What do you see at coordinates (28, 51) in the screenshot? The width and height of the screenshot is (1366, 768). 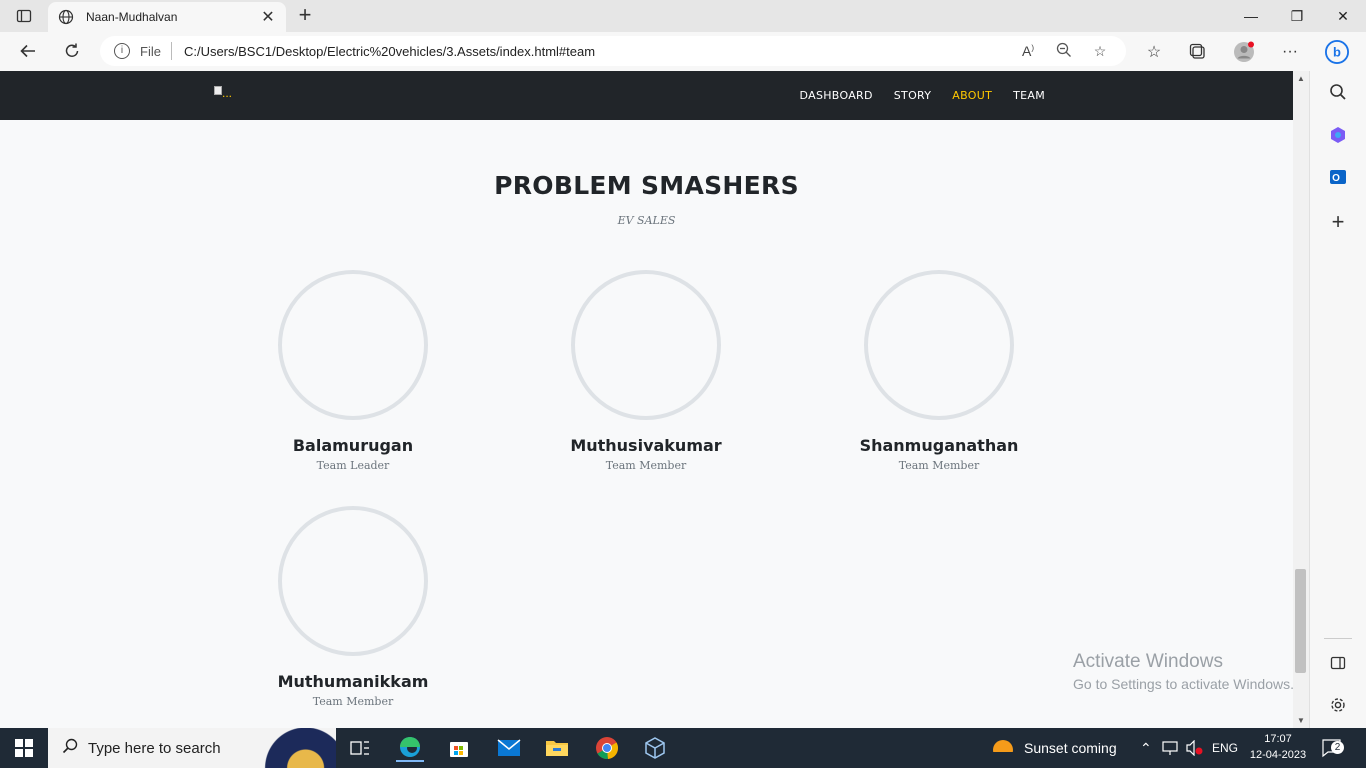 I see `back-button` at bounding box center [28, 51].